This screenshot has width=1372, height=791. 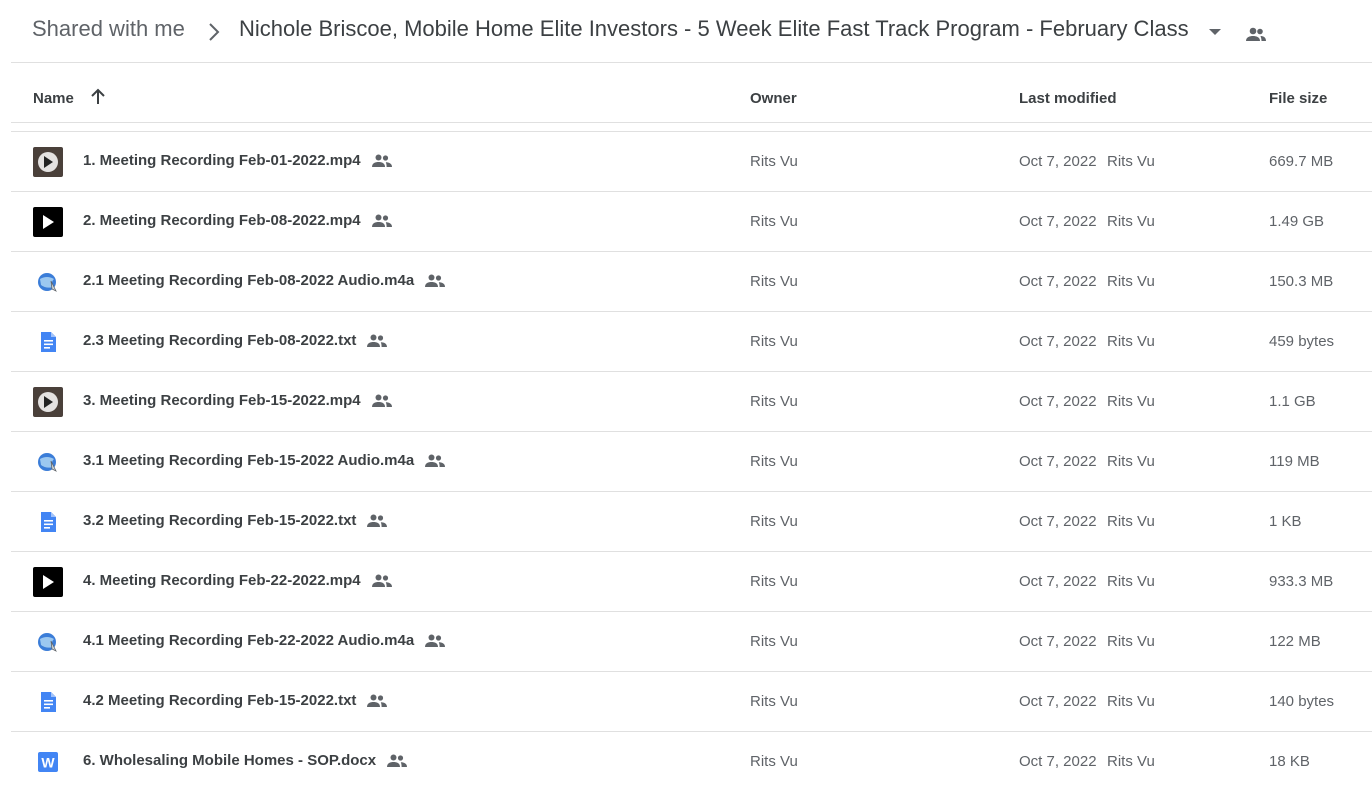 What do you see at coordinates (219, 340) in the screenshot?
I see `file-name: 2.3 Meeting Recording Feb-08-2022.txt` at bounding box center [219, 340].